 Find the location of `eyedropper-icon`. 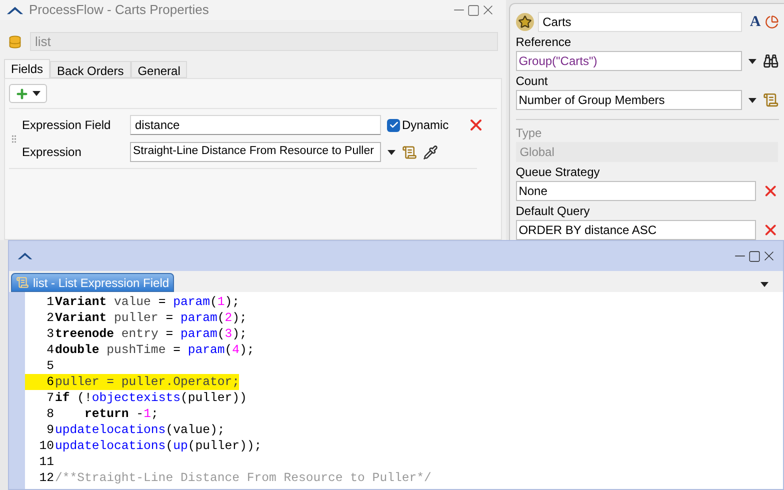

eyedropper-icon is located at coordinates (430, 152).